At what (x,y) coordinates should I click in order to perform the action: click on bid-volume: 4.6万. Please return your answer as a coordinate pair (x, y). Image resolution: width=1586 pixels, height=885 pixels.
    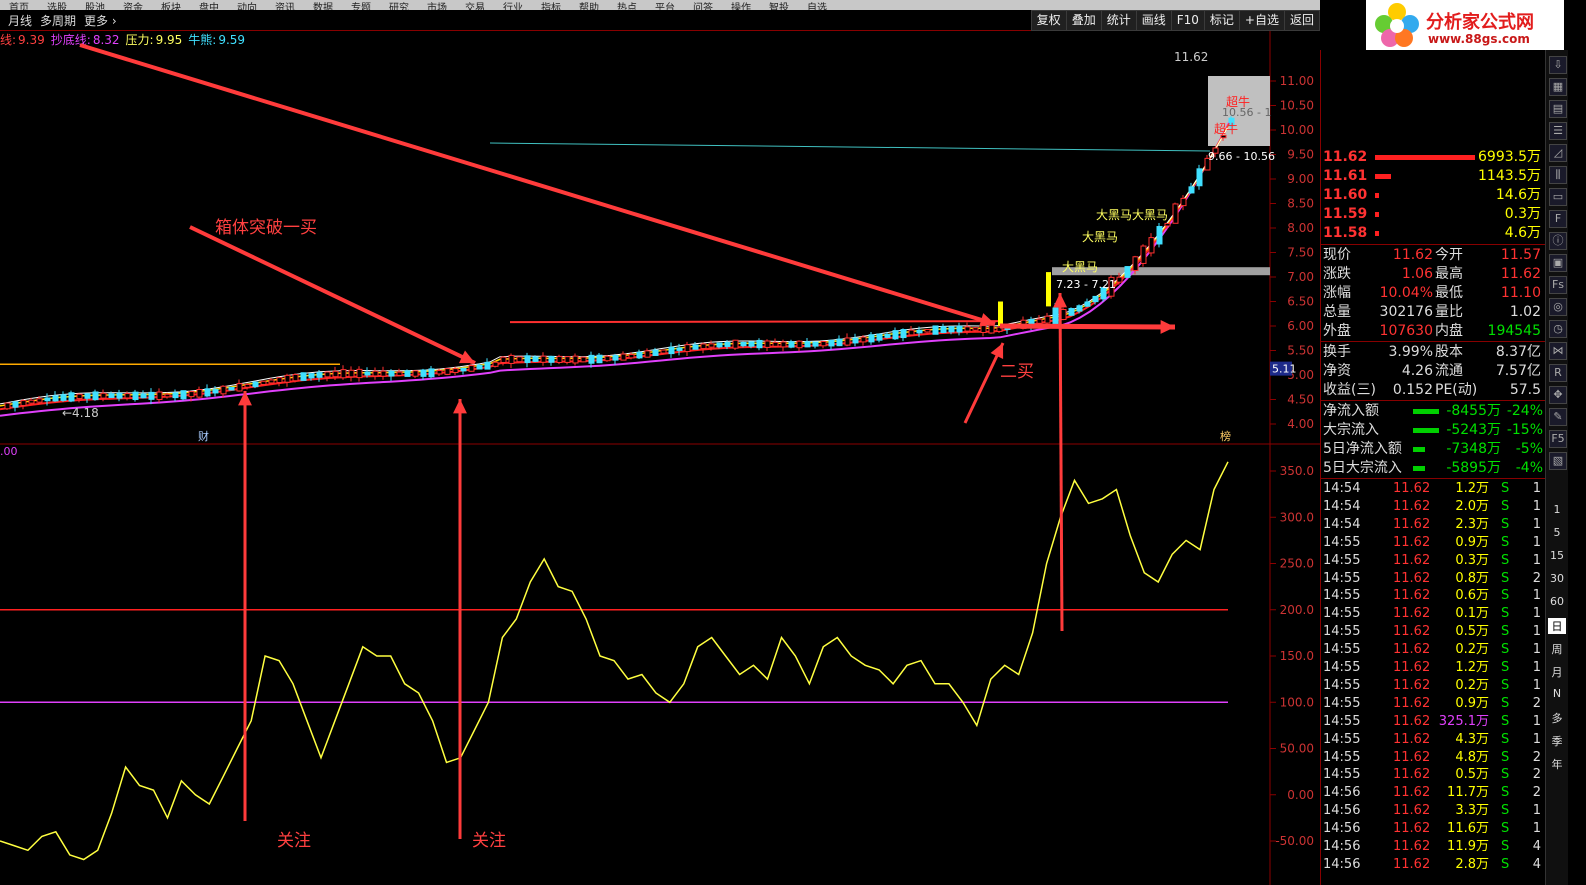
    Looking at the image, I should click on (1522, 233).